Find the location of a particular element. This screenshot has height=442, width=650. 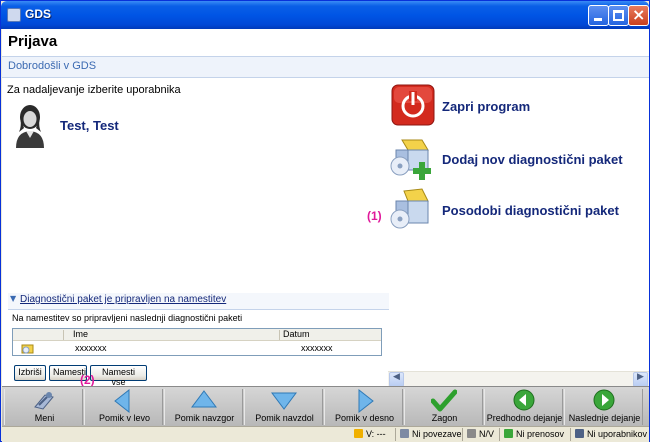

maximize-button is located at coordinates (618, 15).